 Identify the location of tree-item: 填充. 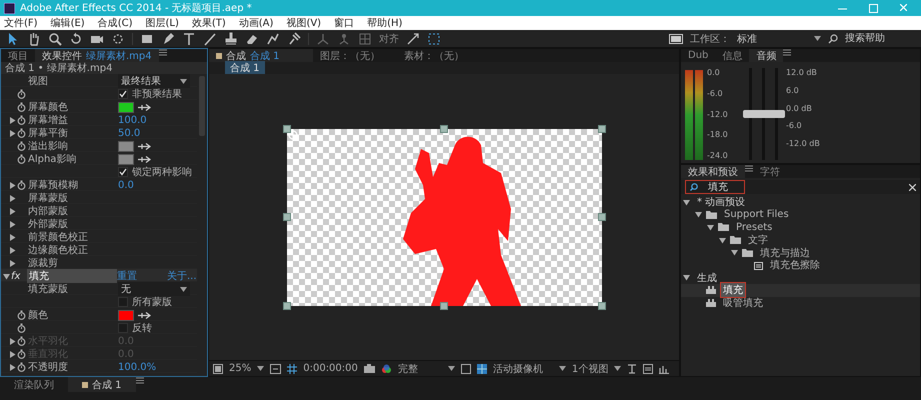
(733, 290).